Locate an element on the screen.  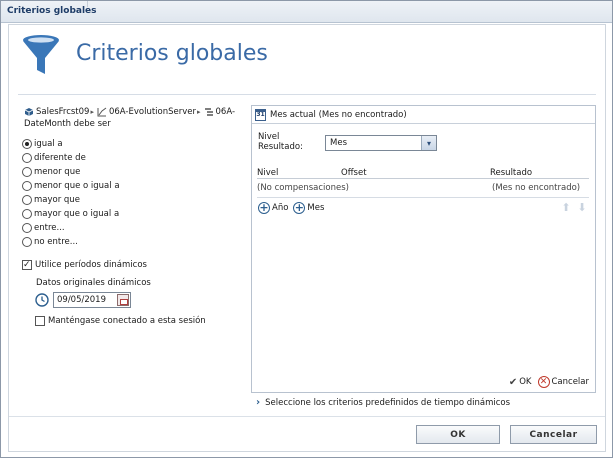
use-dynamic-periods-label: Utilice períodos dinámicos is located at coordinates (91, 265).